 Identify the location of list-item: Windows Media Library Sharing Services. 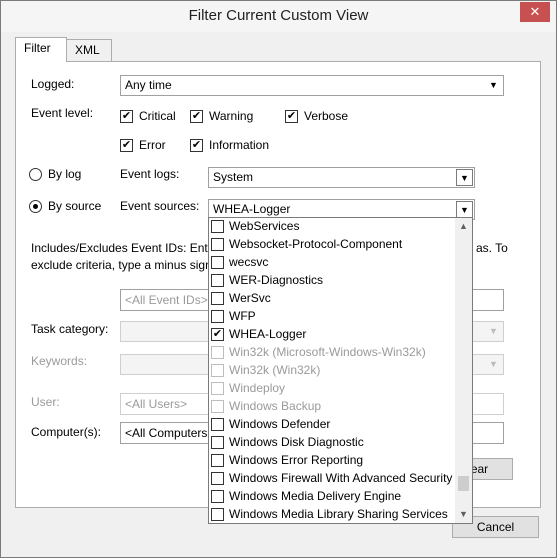
(333, 514).